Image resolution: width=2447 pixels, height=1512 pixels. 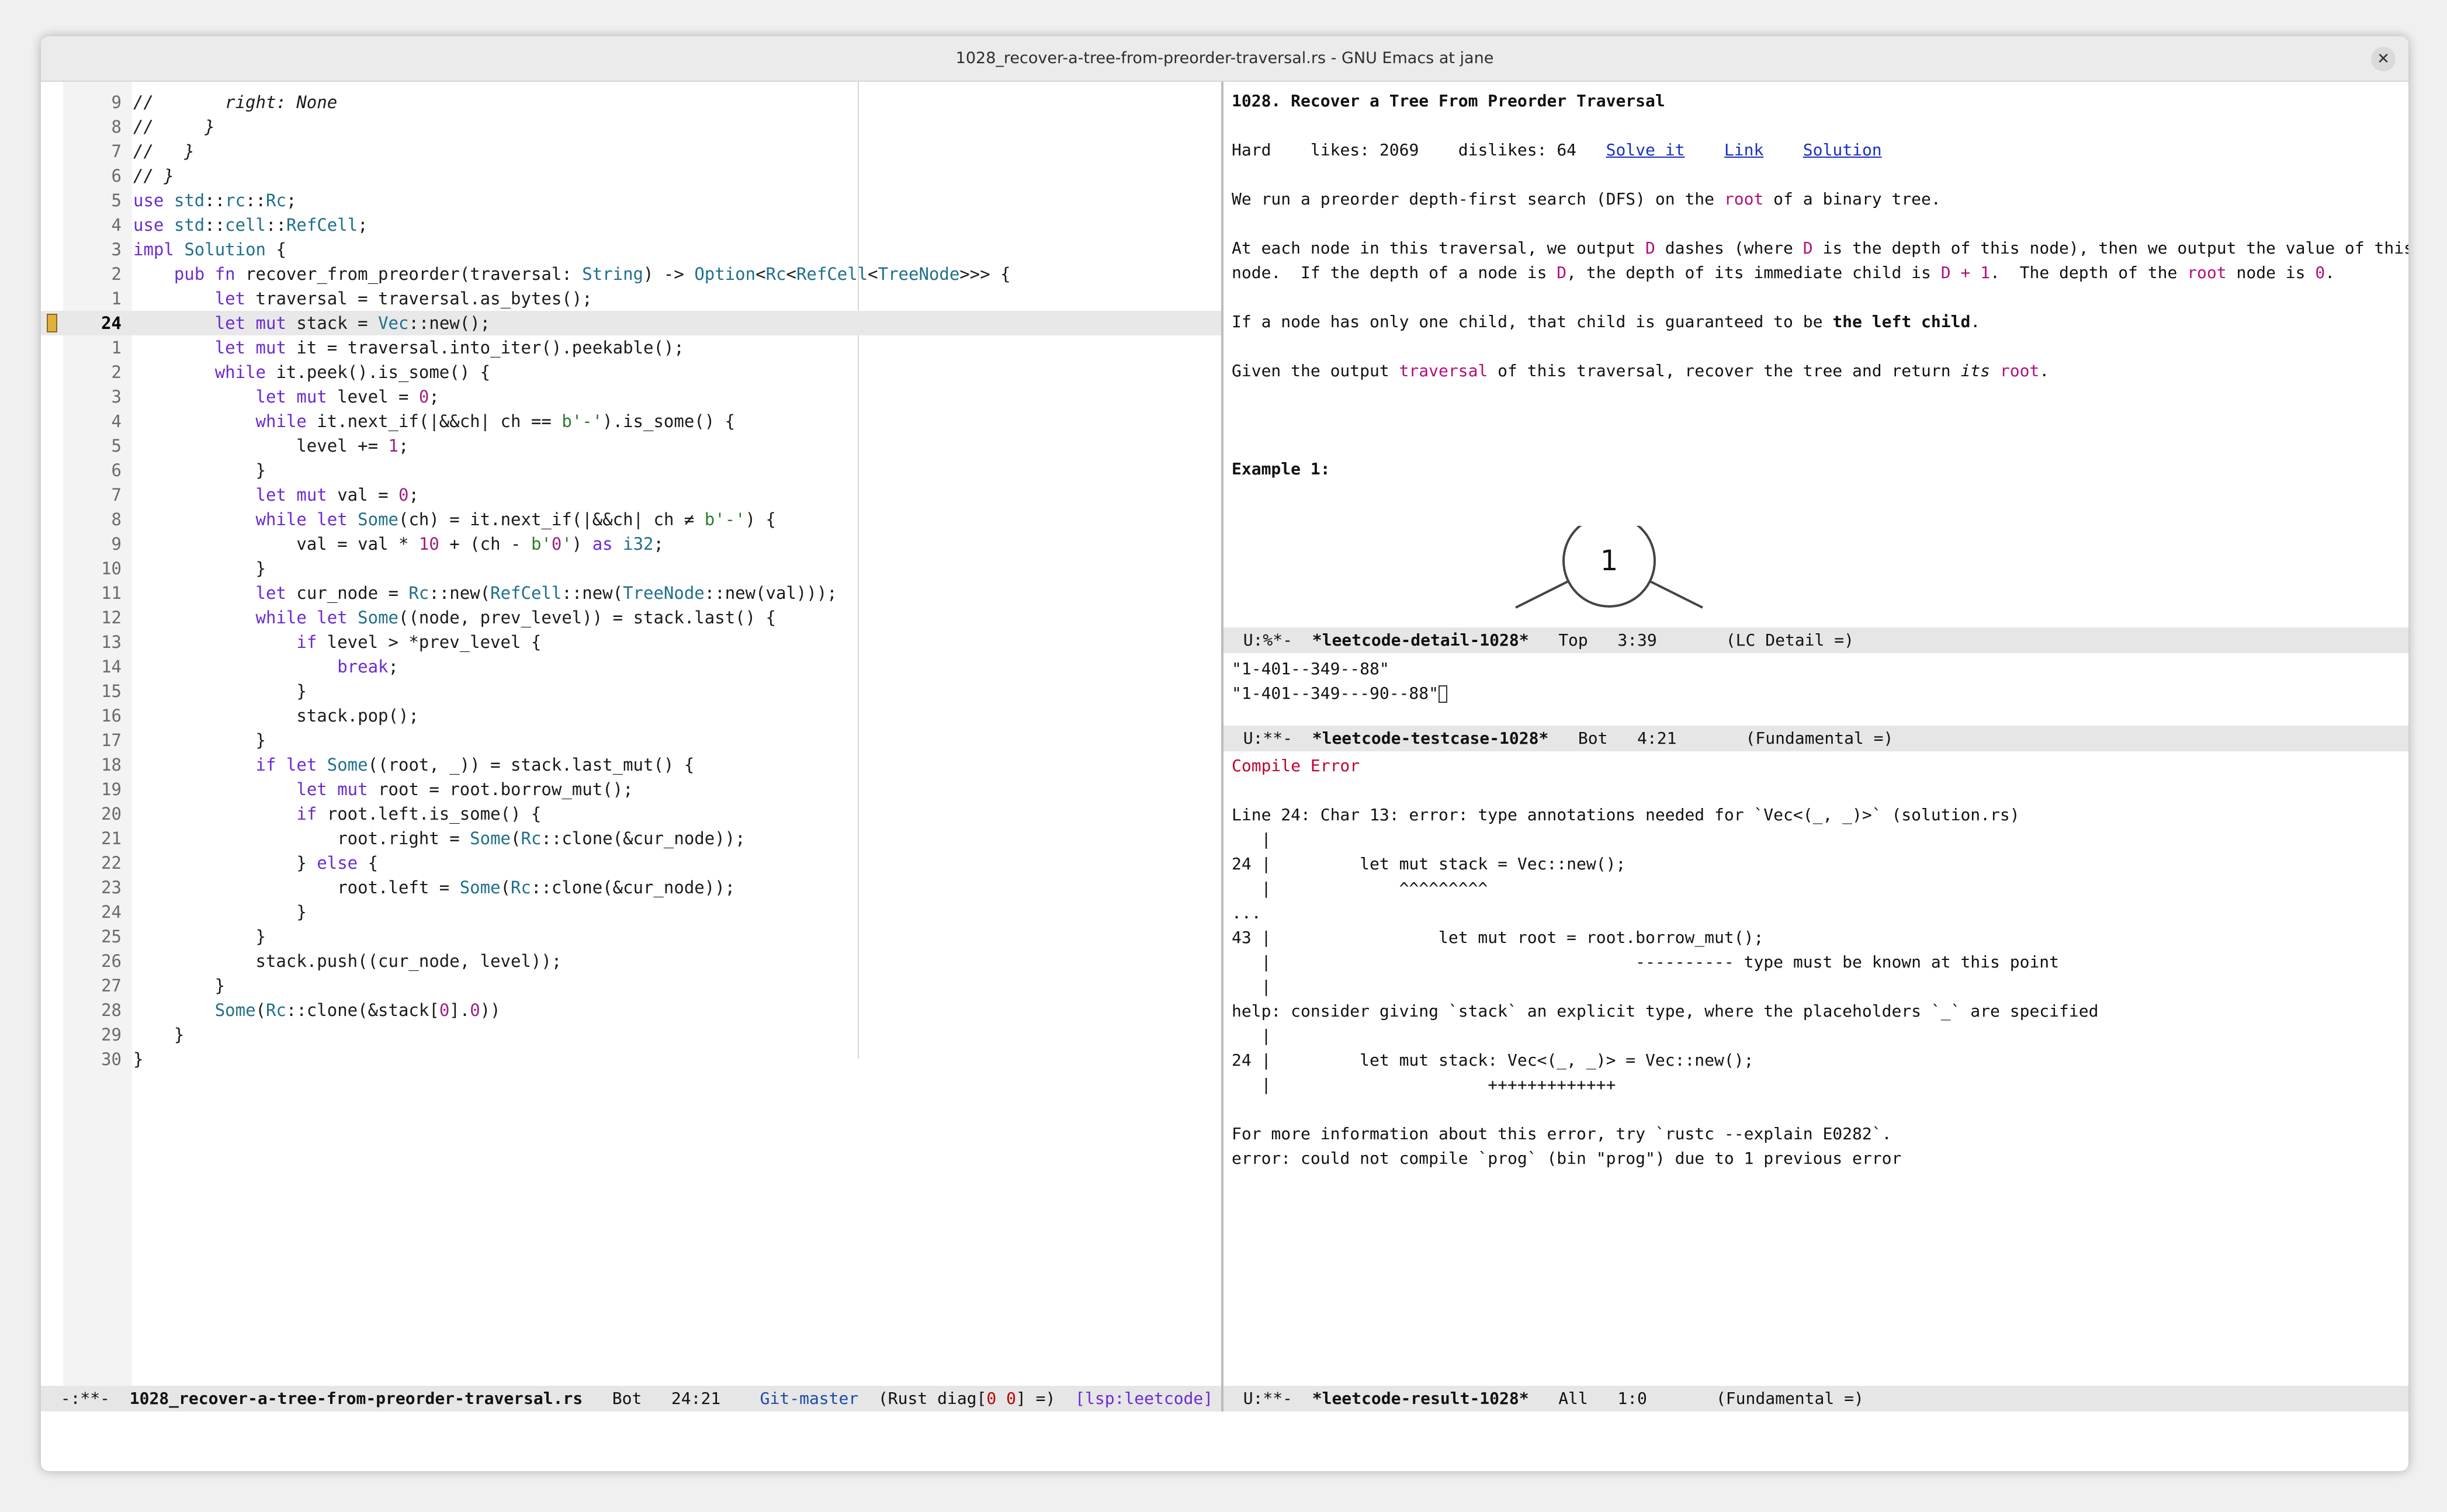 What do you see at coordinates (631, 740) in the screenshot?
I see `code-line: 17 }` at bounding box center [631, 740].